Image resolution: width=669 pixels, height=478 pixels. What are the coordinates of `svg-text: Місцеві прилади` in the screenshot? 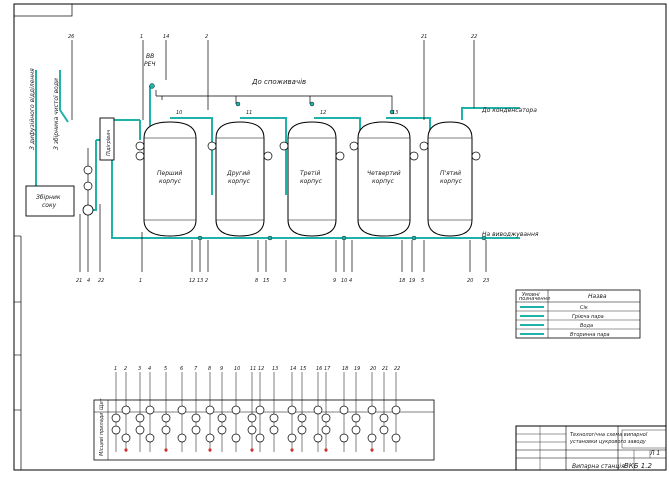 It's located at (102, 434).